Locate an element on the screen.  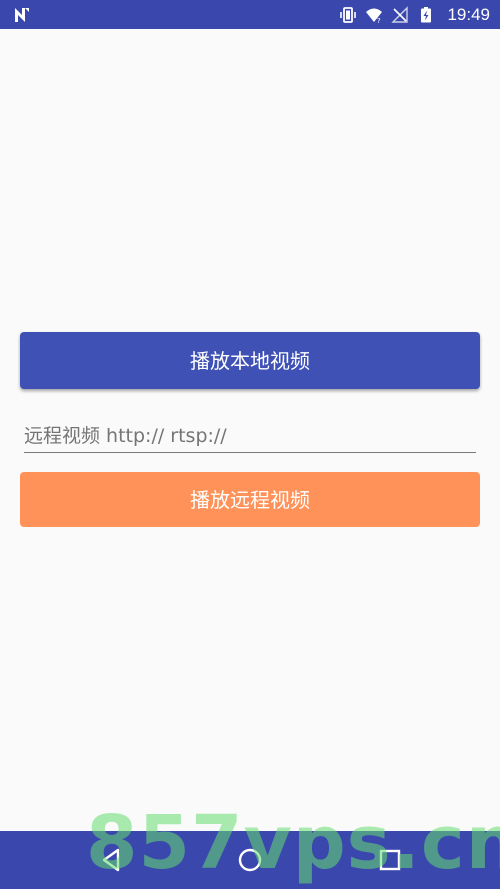
status-time: 19:49 is located at coordinates (468, 14).